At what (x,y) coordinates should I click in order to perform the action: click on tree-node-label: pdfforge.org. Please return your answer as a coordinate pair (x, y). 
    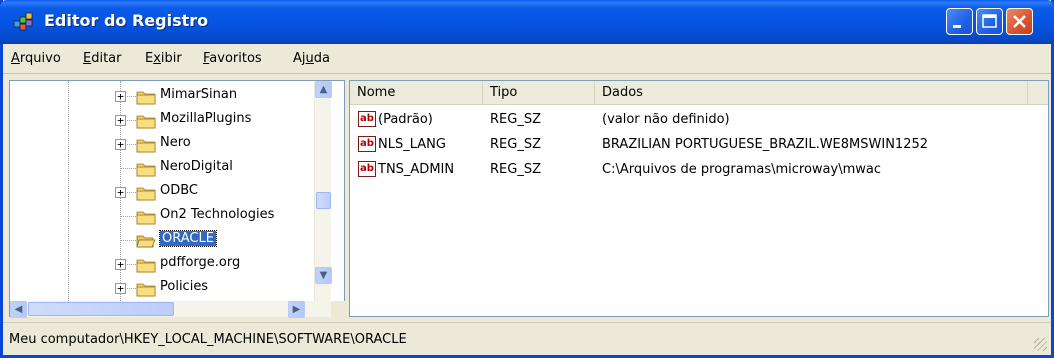
    Looking at the image, I should click on (200, 262).